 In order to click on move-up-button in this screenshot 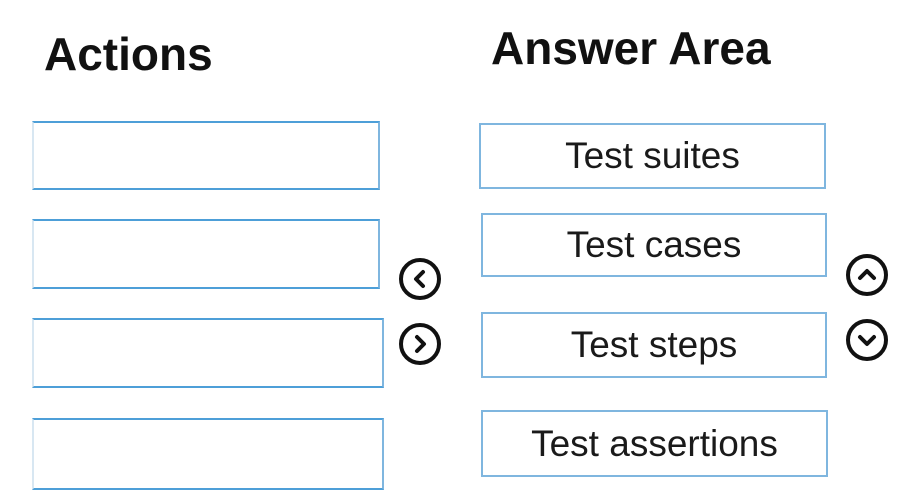, I will do `click(867, 275)`.